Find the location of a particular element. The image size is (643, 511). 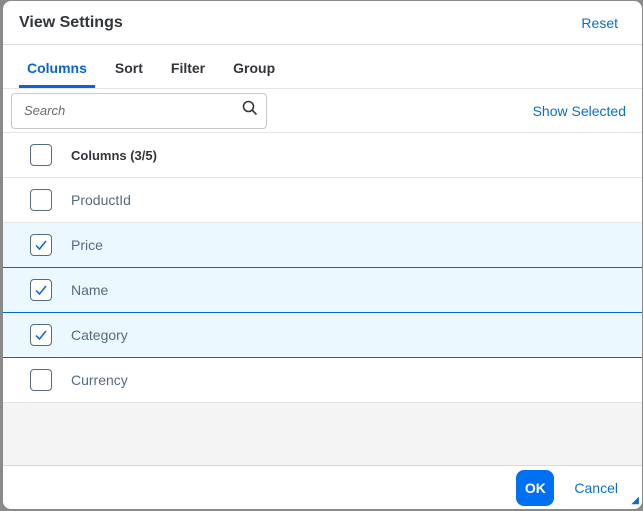

list-item-label: Currency is located at coordinates (99, 380).